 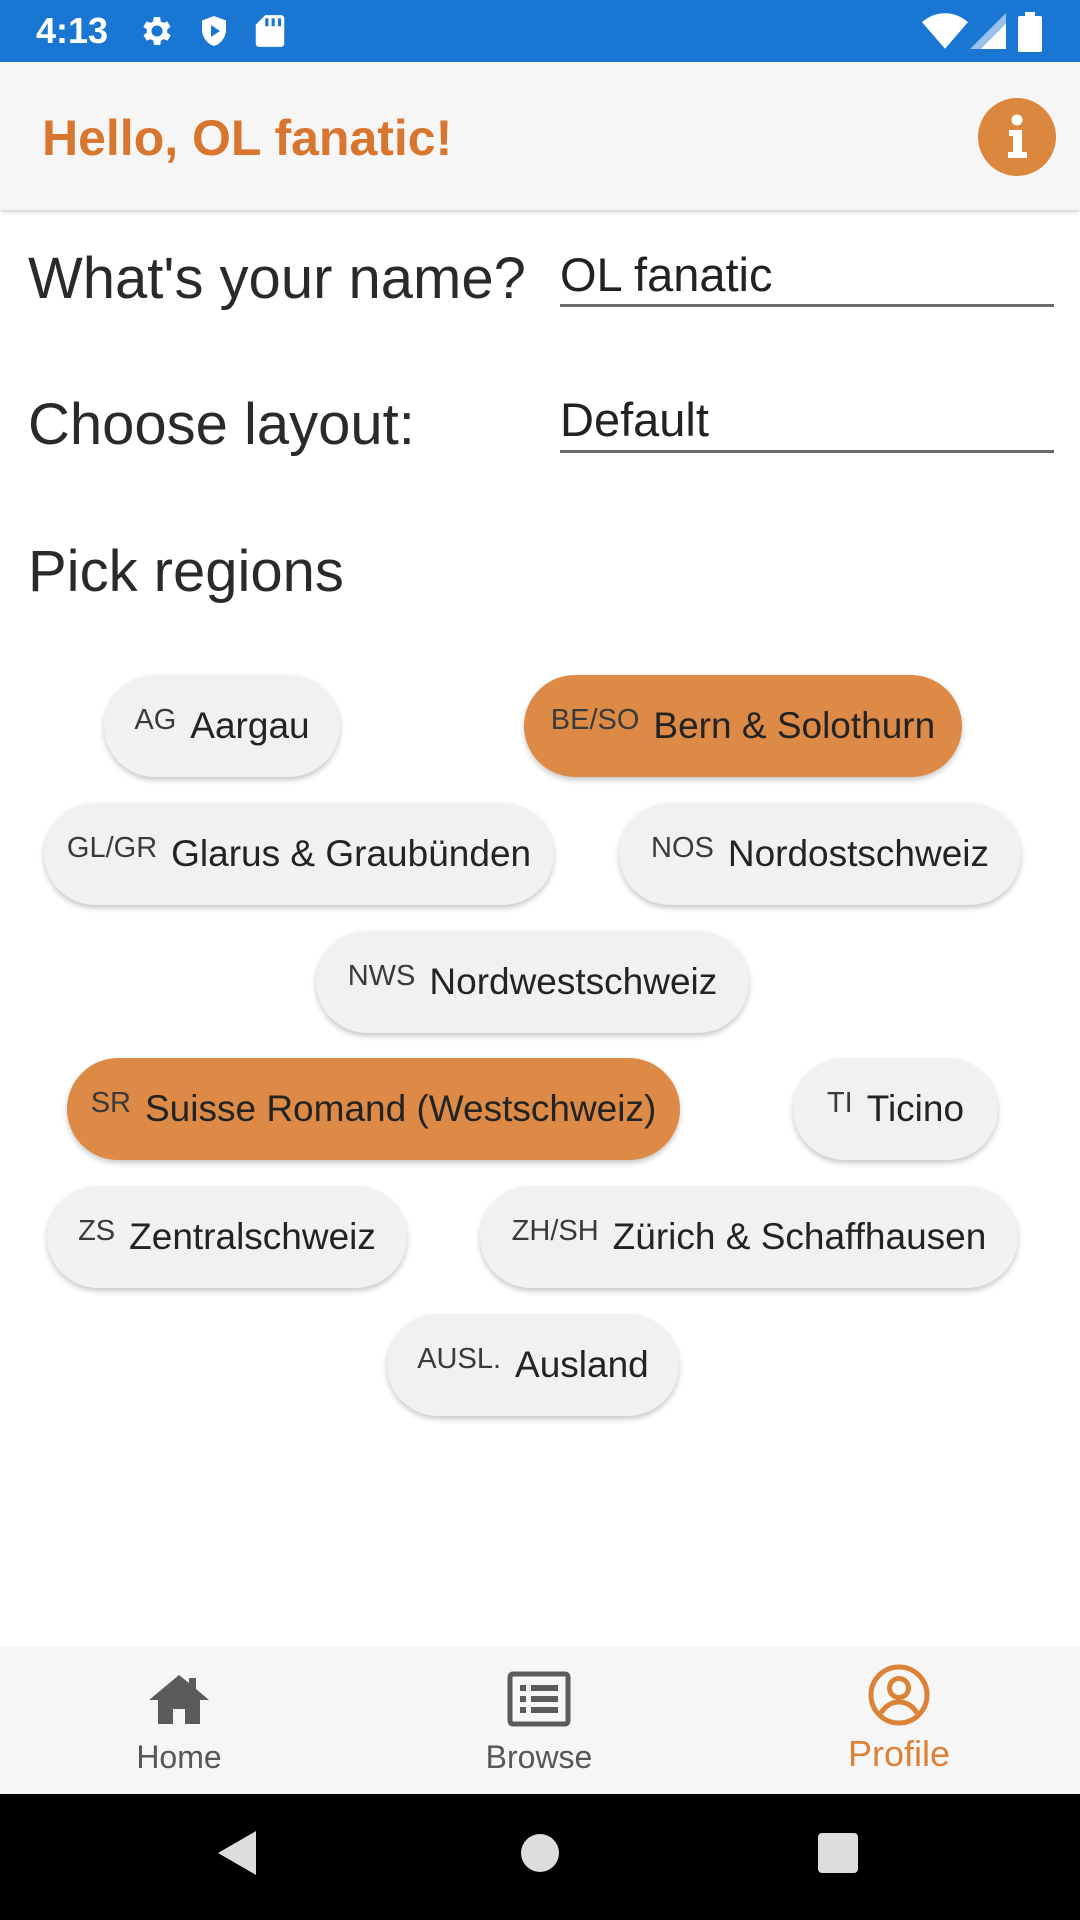 What do you see at coordinates (858, 853) in the screenshot?
I see `region-name: Nordostschweiz` at bounding box center [858, 853].